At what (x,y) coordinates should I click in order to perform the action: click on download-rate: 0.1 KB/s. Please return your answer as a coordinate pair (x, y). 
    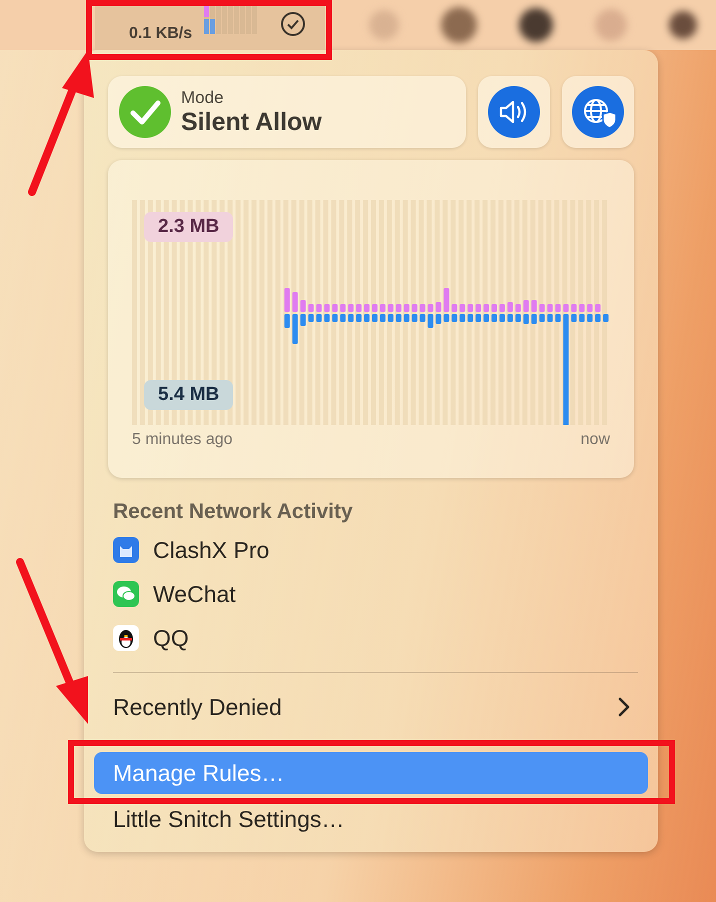
    Looking at the image, I should click on (160, 33).